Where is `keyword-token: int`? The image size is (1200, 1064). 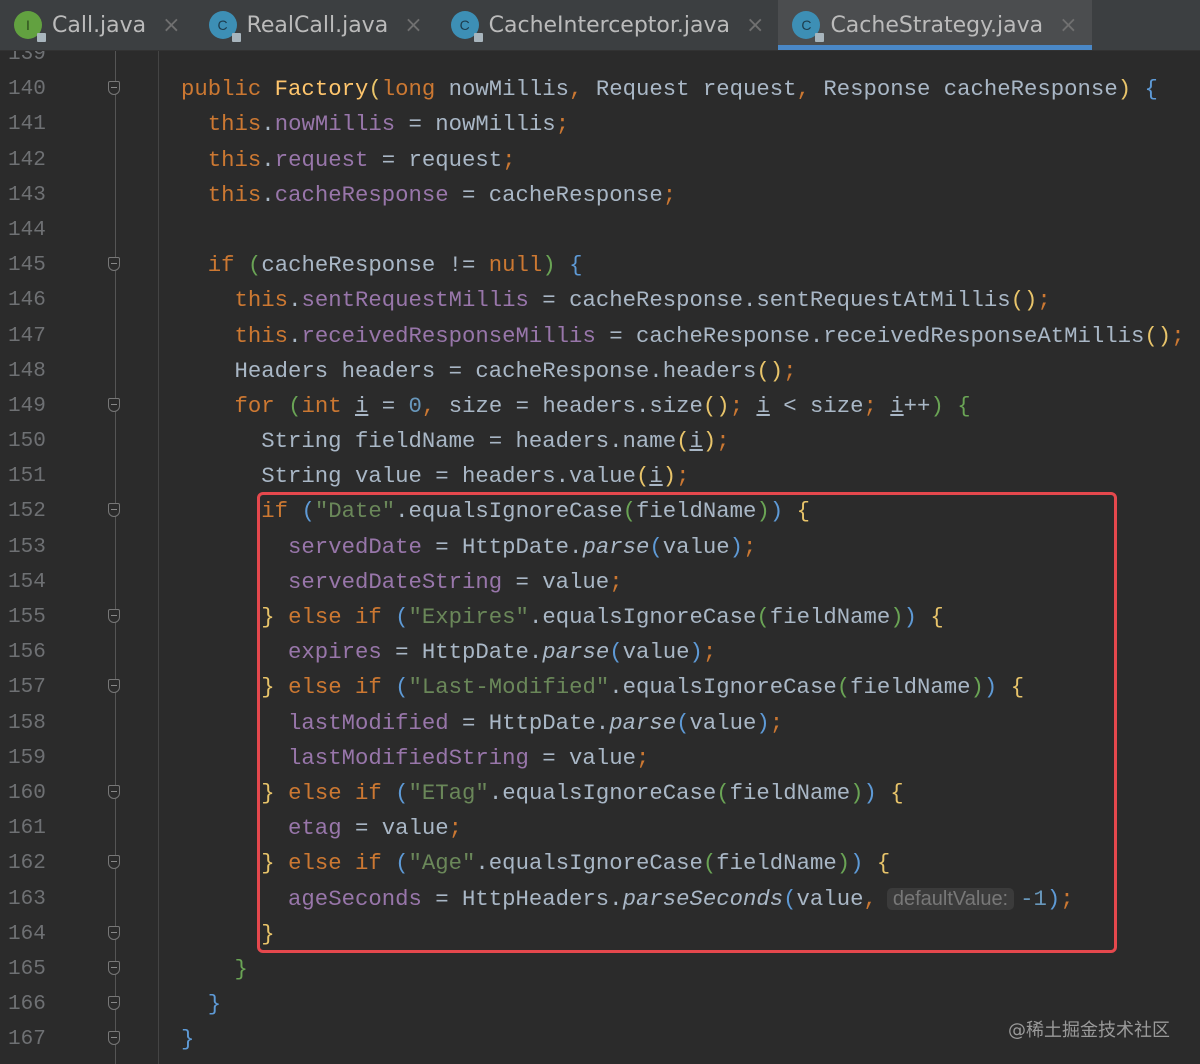
keyword-token: int is located at coordinates (328, 405).